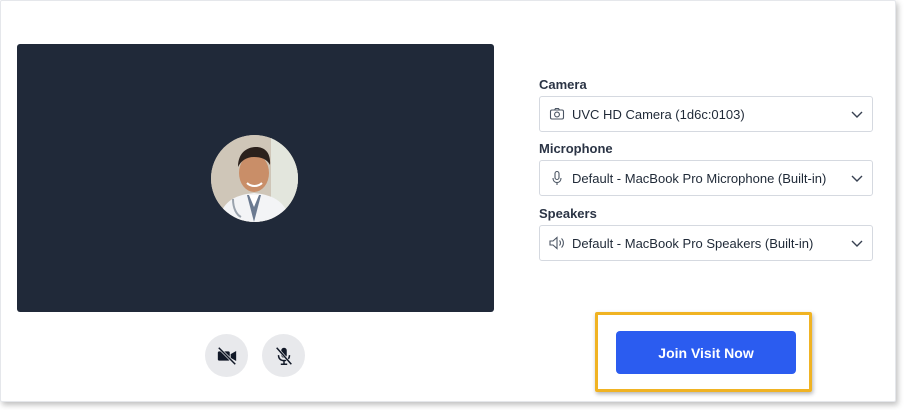 Image resolution: width=904 pixels, height=410 pixels. What do you see at coordinates (557, 178) in the screenshot?
I see `microphone-icon` at bounding box center [557, 178].